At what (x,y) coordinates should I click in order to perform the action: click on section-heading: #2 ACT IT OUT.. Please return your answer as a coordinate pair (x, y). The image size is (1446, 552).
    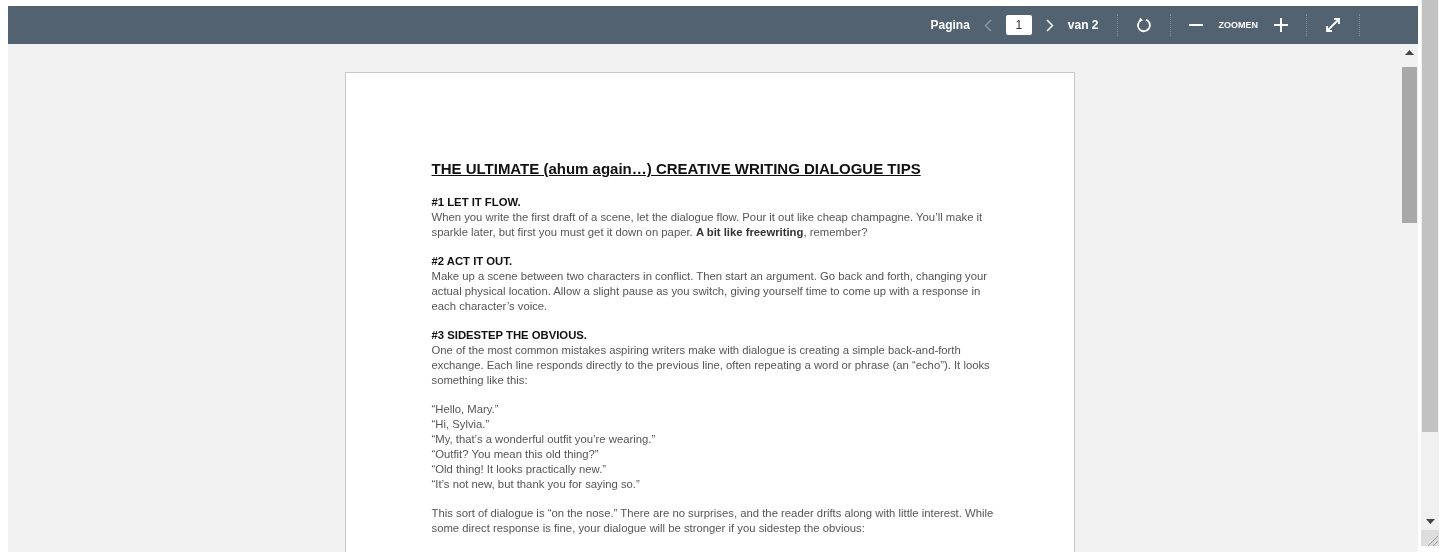
    Looking at the image, I should click on (472, 261).